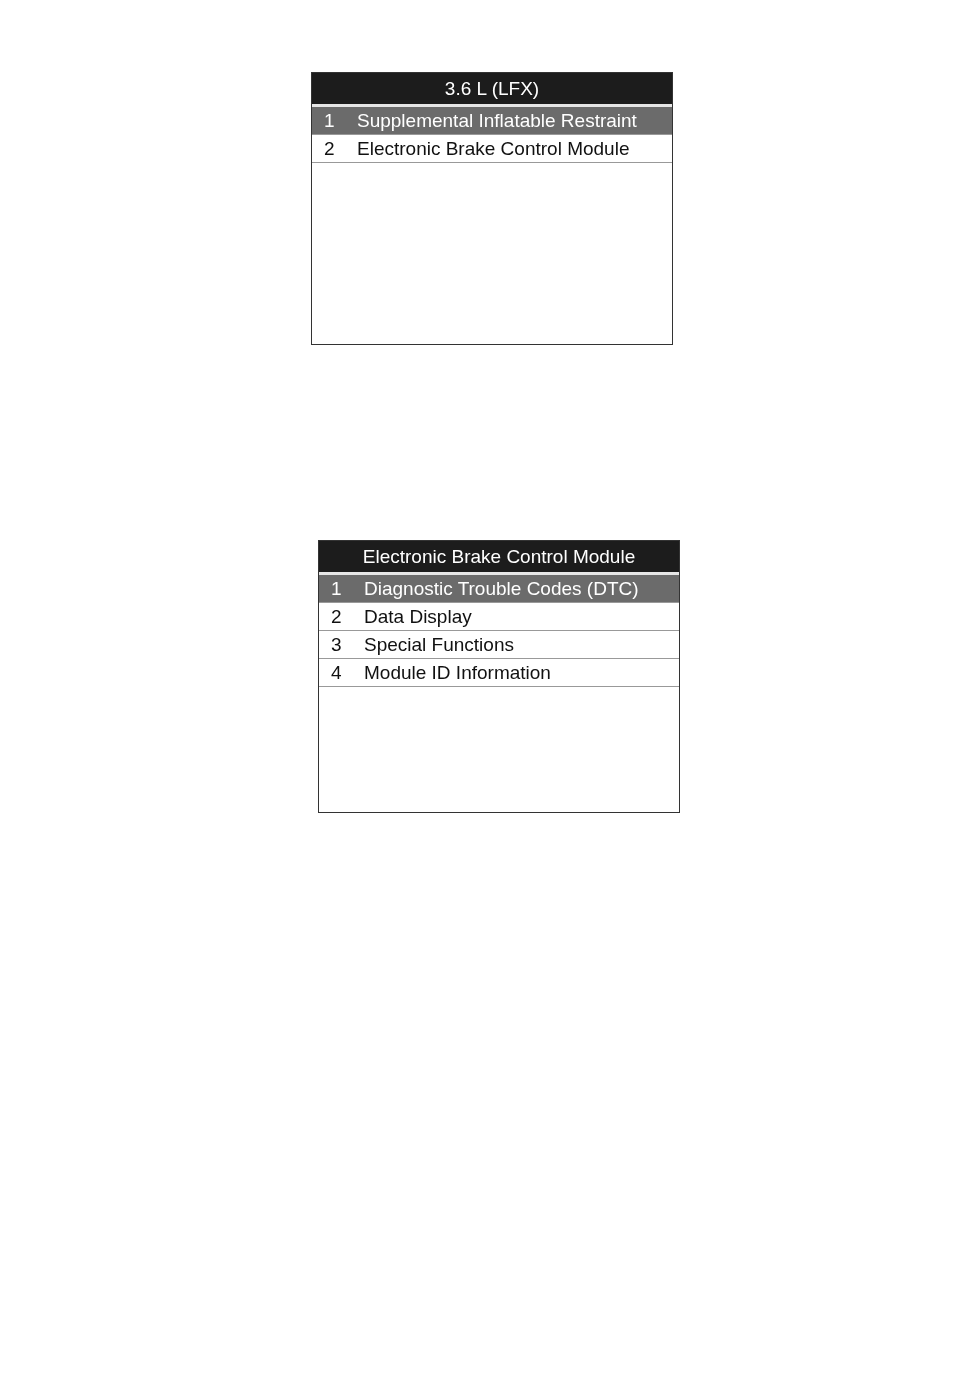 This screenshot has height=1374, width=954. I want to click on menu-item: 3 Special Functions, so click(499, 645).